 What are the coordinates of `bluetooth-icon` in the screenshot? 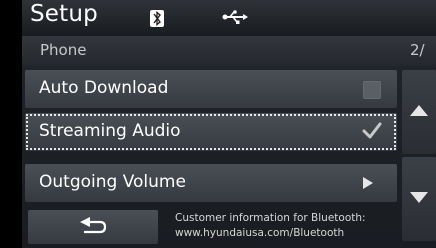 It's located at (157, 18).